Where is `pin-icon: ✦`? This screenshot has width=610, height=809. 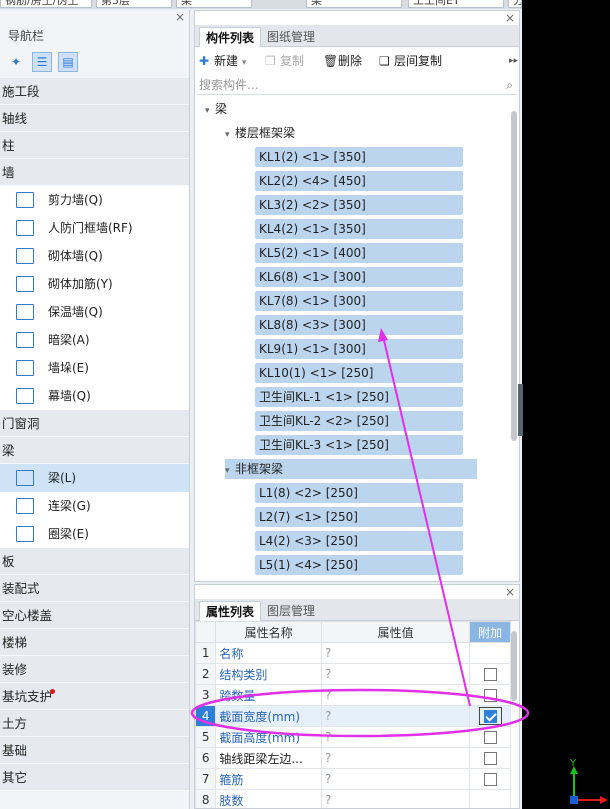 pin-icon: ✦ is located at coordinates (16, 62).